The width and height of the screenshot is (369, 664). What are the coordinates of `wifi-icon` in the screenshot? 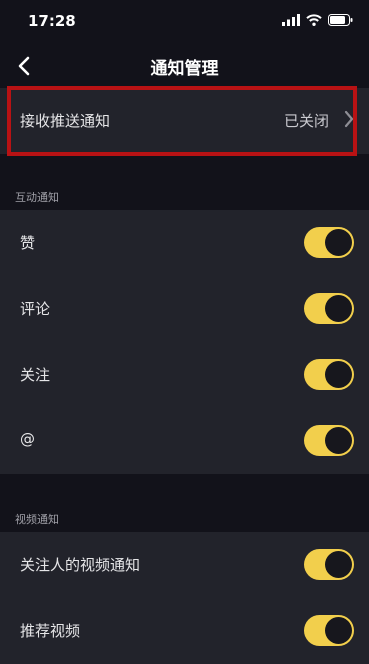 It's located at (314, 20).